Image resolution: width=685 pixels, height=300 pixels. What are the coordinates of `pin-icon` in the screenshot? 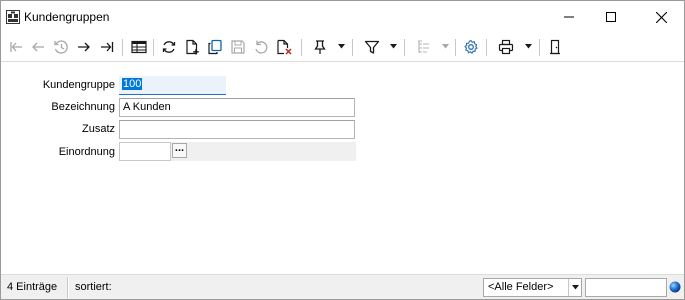 It's located at (320, 47).